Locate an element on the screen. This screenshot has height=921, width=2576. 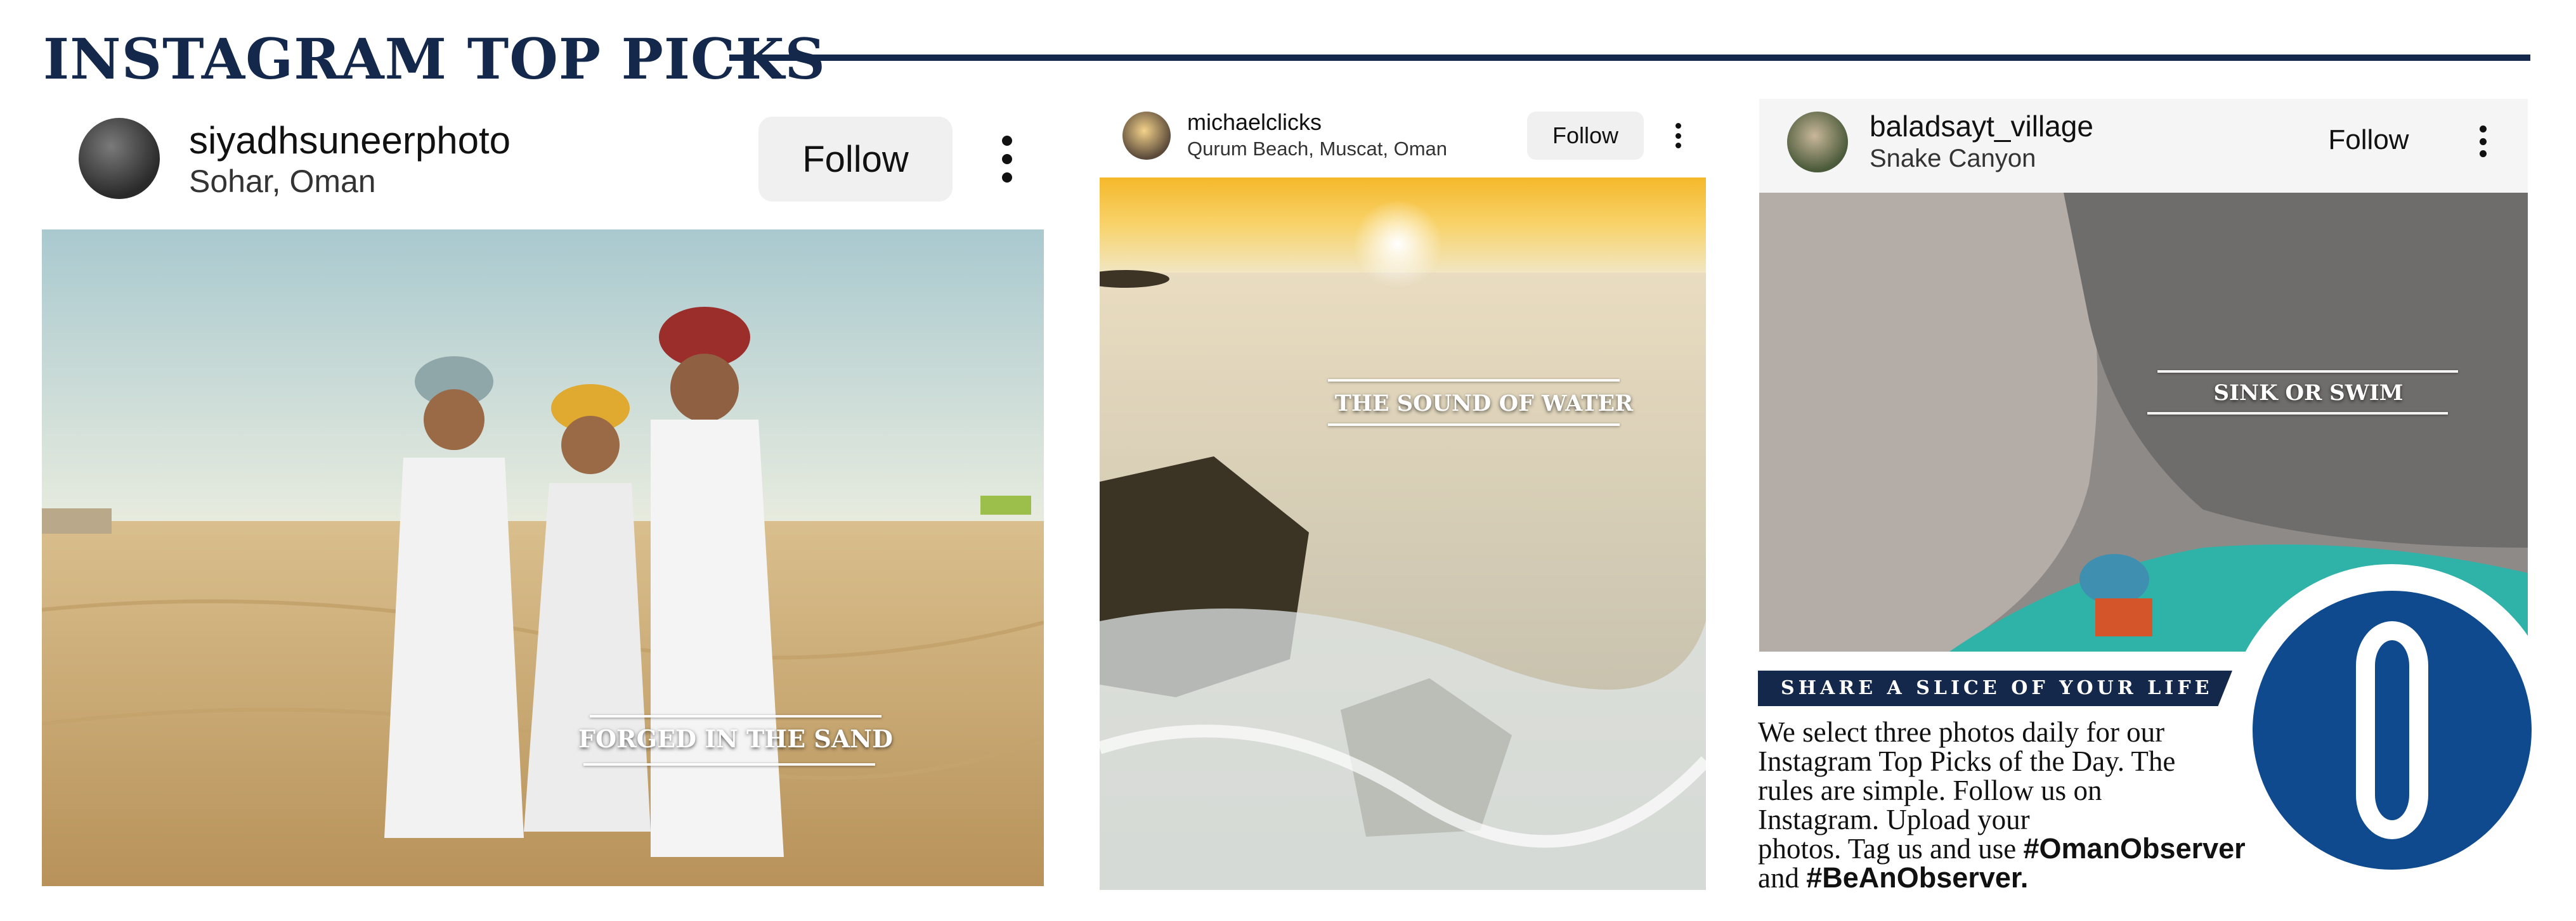
post-location: Snake Canyon is located at coordinates (1953, 158).